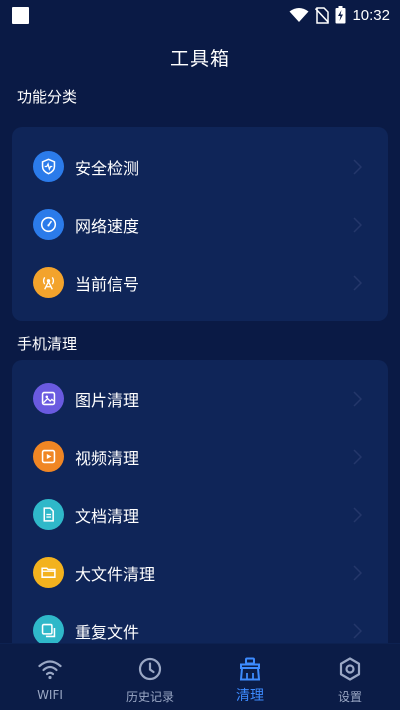 This screenshot has width=400, height=710. I want to click on row-label: 安全检测, so click(107, 168).